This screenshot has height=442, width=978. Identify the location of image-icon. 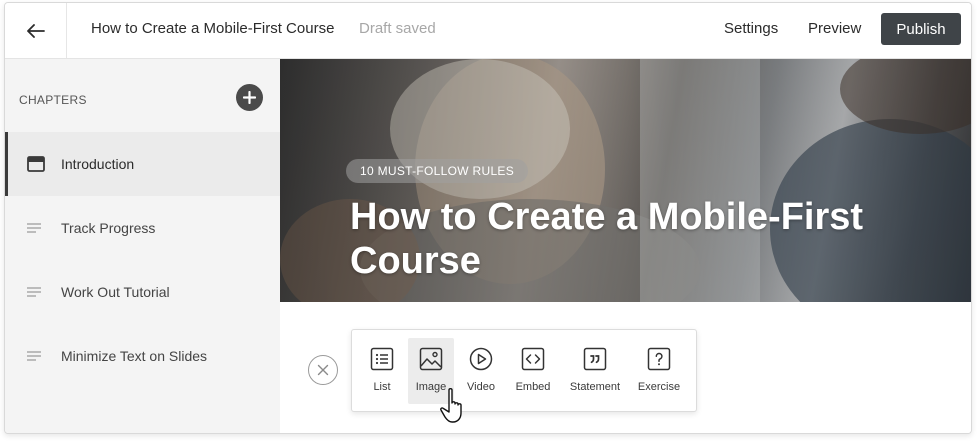
(431, 359).